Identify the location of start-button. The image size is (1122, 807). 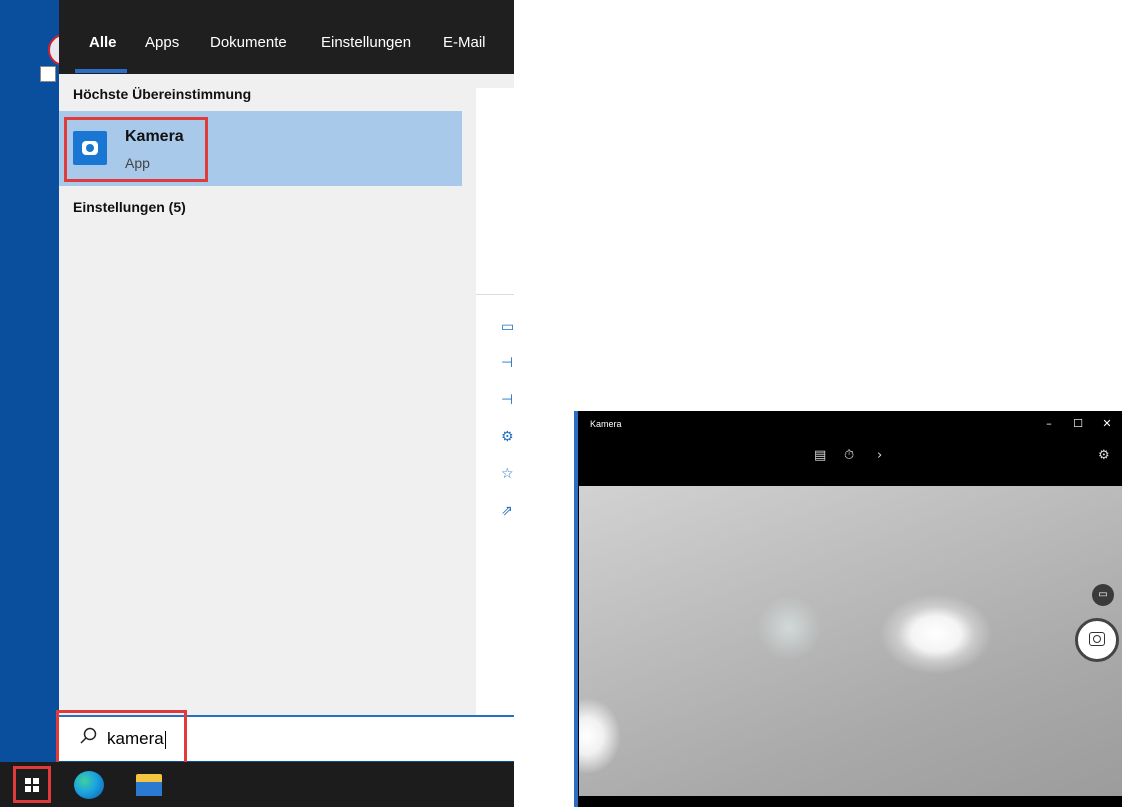
(32, 784).